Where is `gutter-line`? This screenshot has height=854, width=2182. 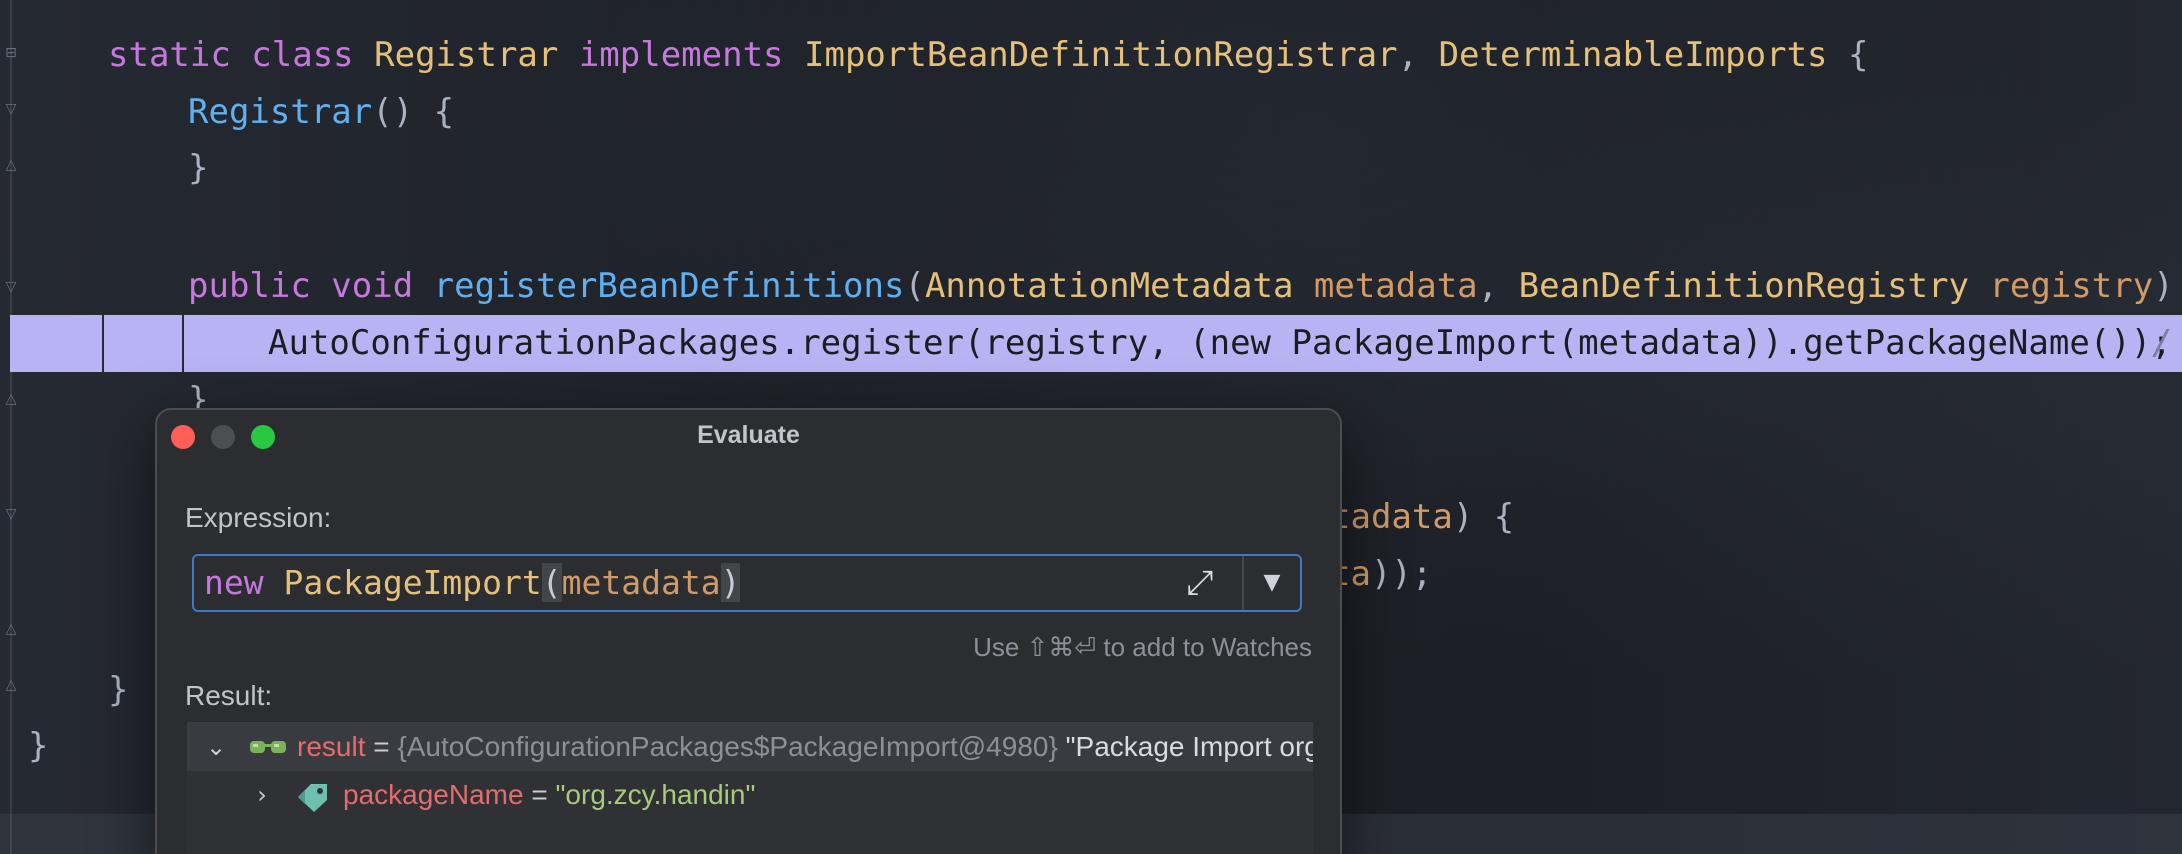 gutter-line is located at coordinates (11, 427).